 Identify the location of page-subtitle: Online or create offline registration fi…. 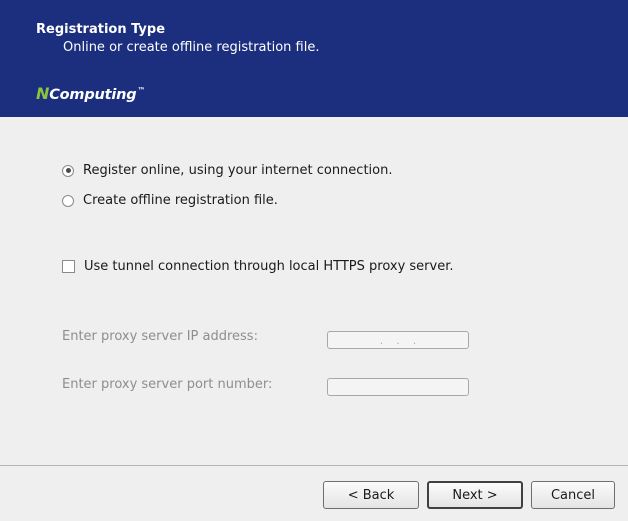
(191, 47).